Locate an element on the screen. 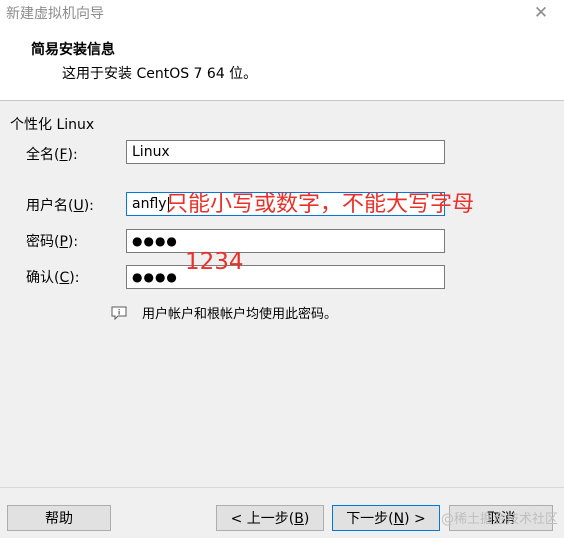  username-value: anfly is located at coordinates (149, 204).